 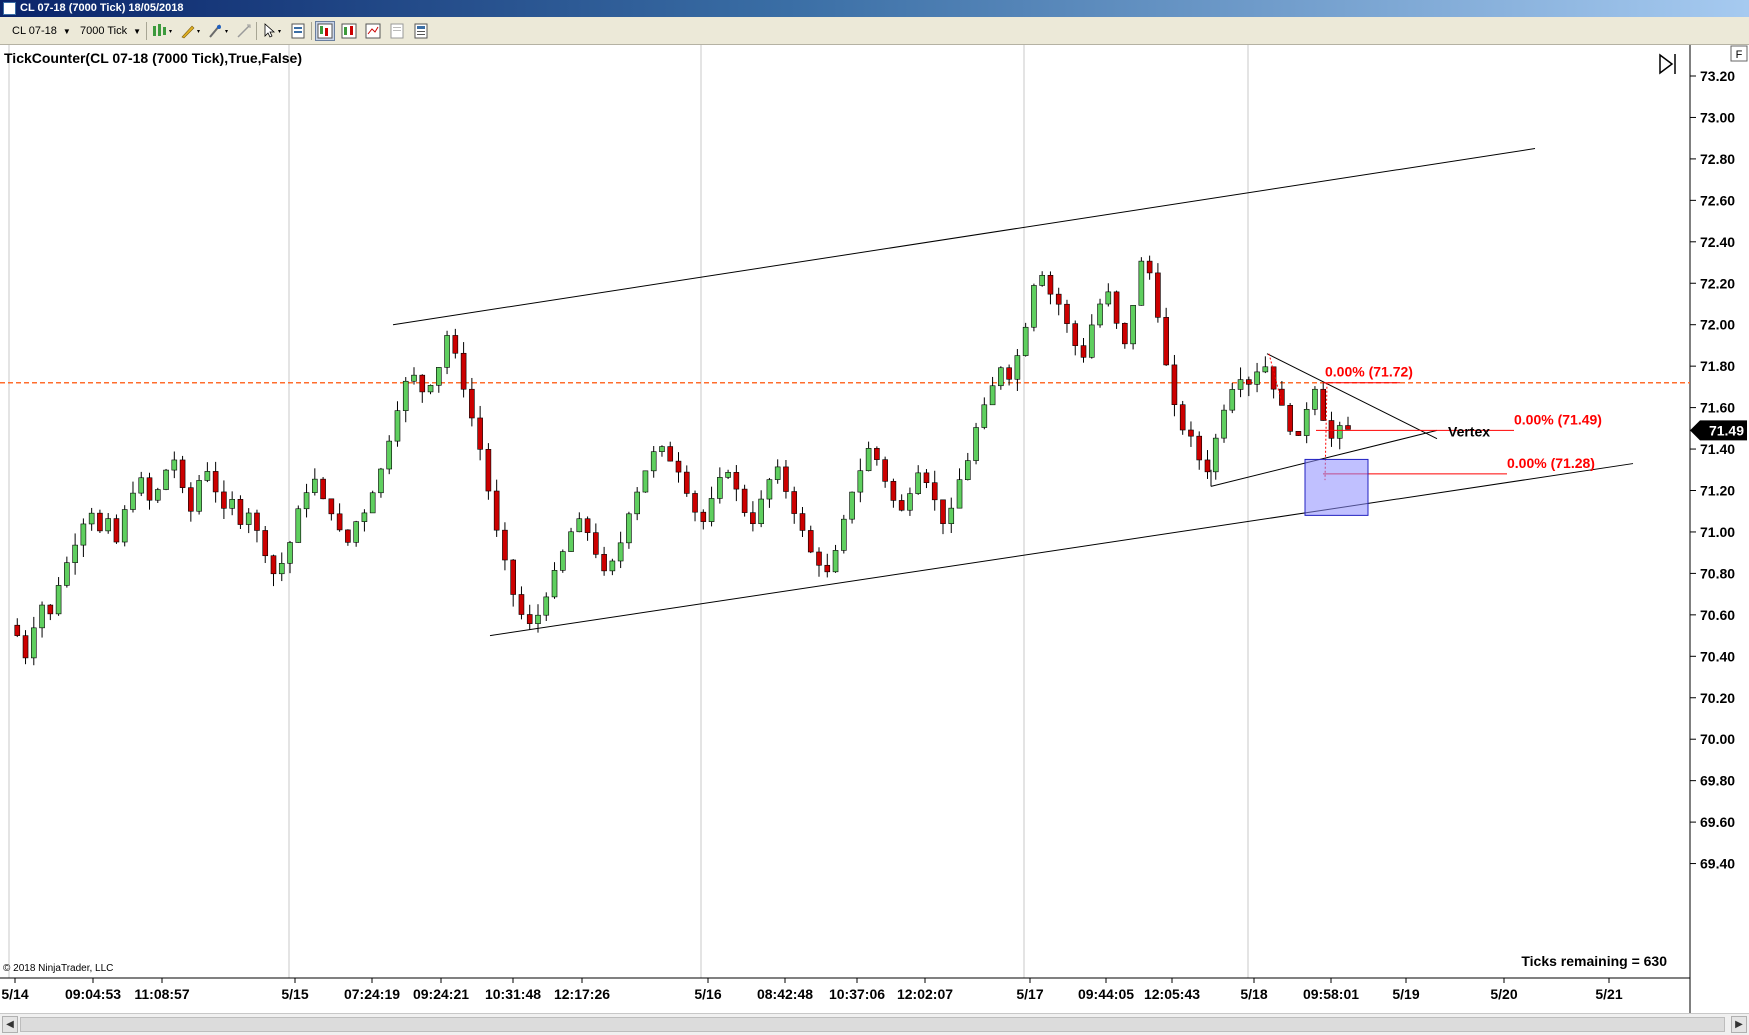 I want to click on price-flag-button: F, so click(x=1739, y=53).